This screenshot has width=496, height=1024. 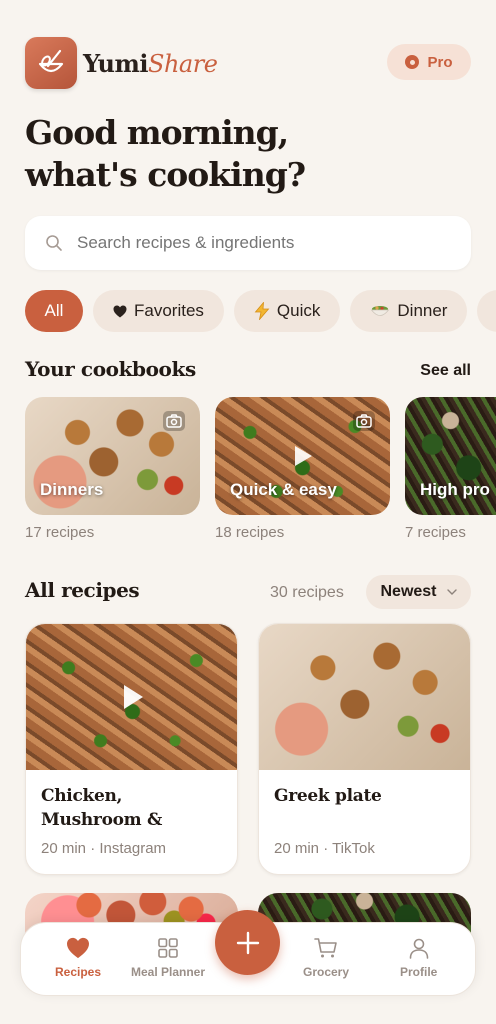 I want to click on whisk-bowl-icon, so click(x=51, y=61).